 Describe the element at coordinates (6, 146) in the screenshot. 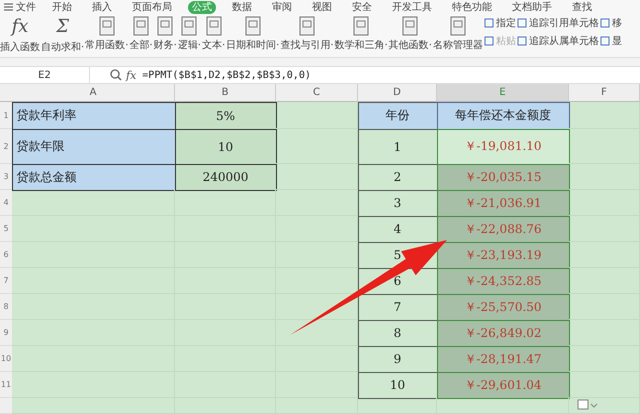

I see `row-number: 2` at that location.